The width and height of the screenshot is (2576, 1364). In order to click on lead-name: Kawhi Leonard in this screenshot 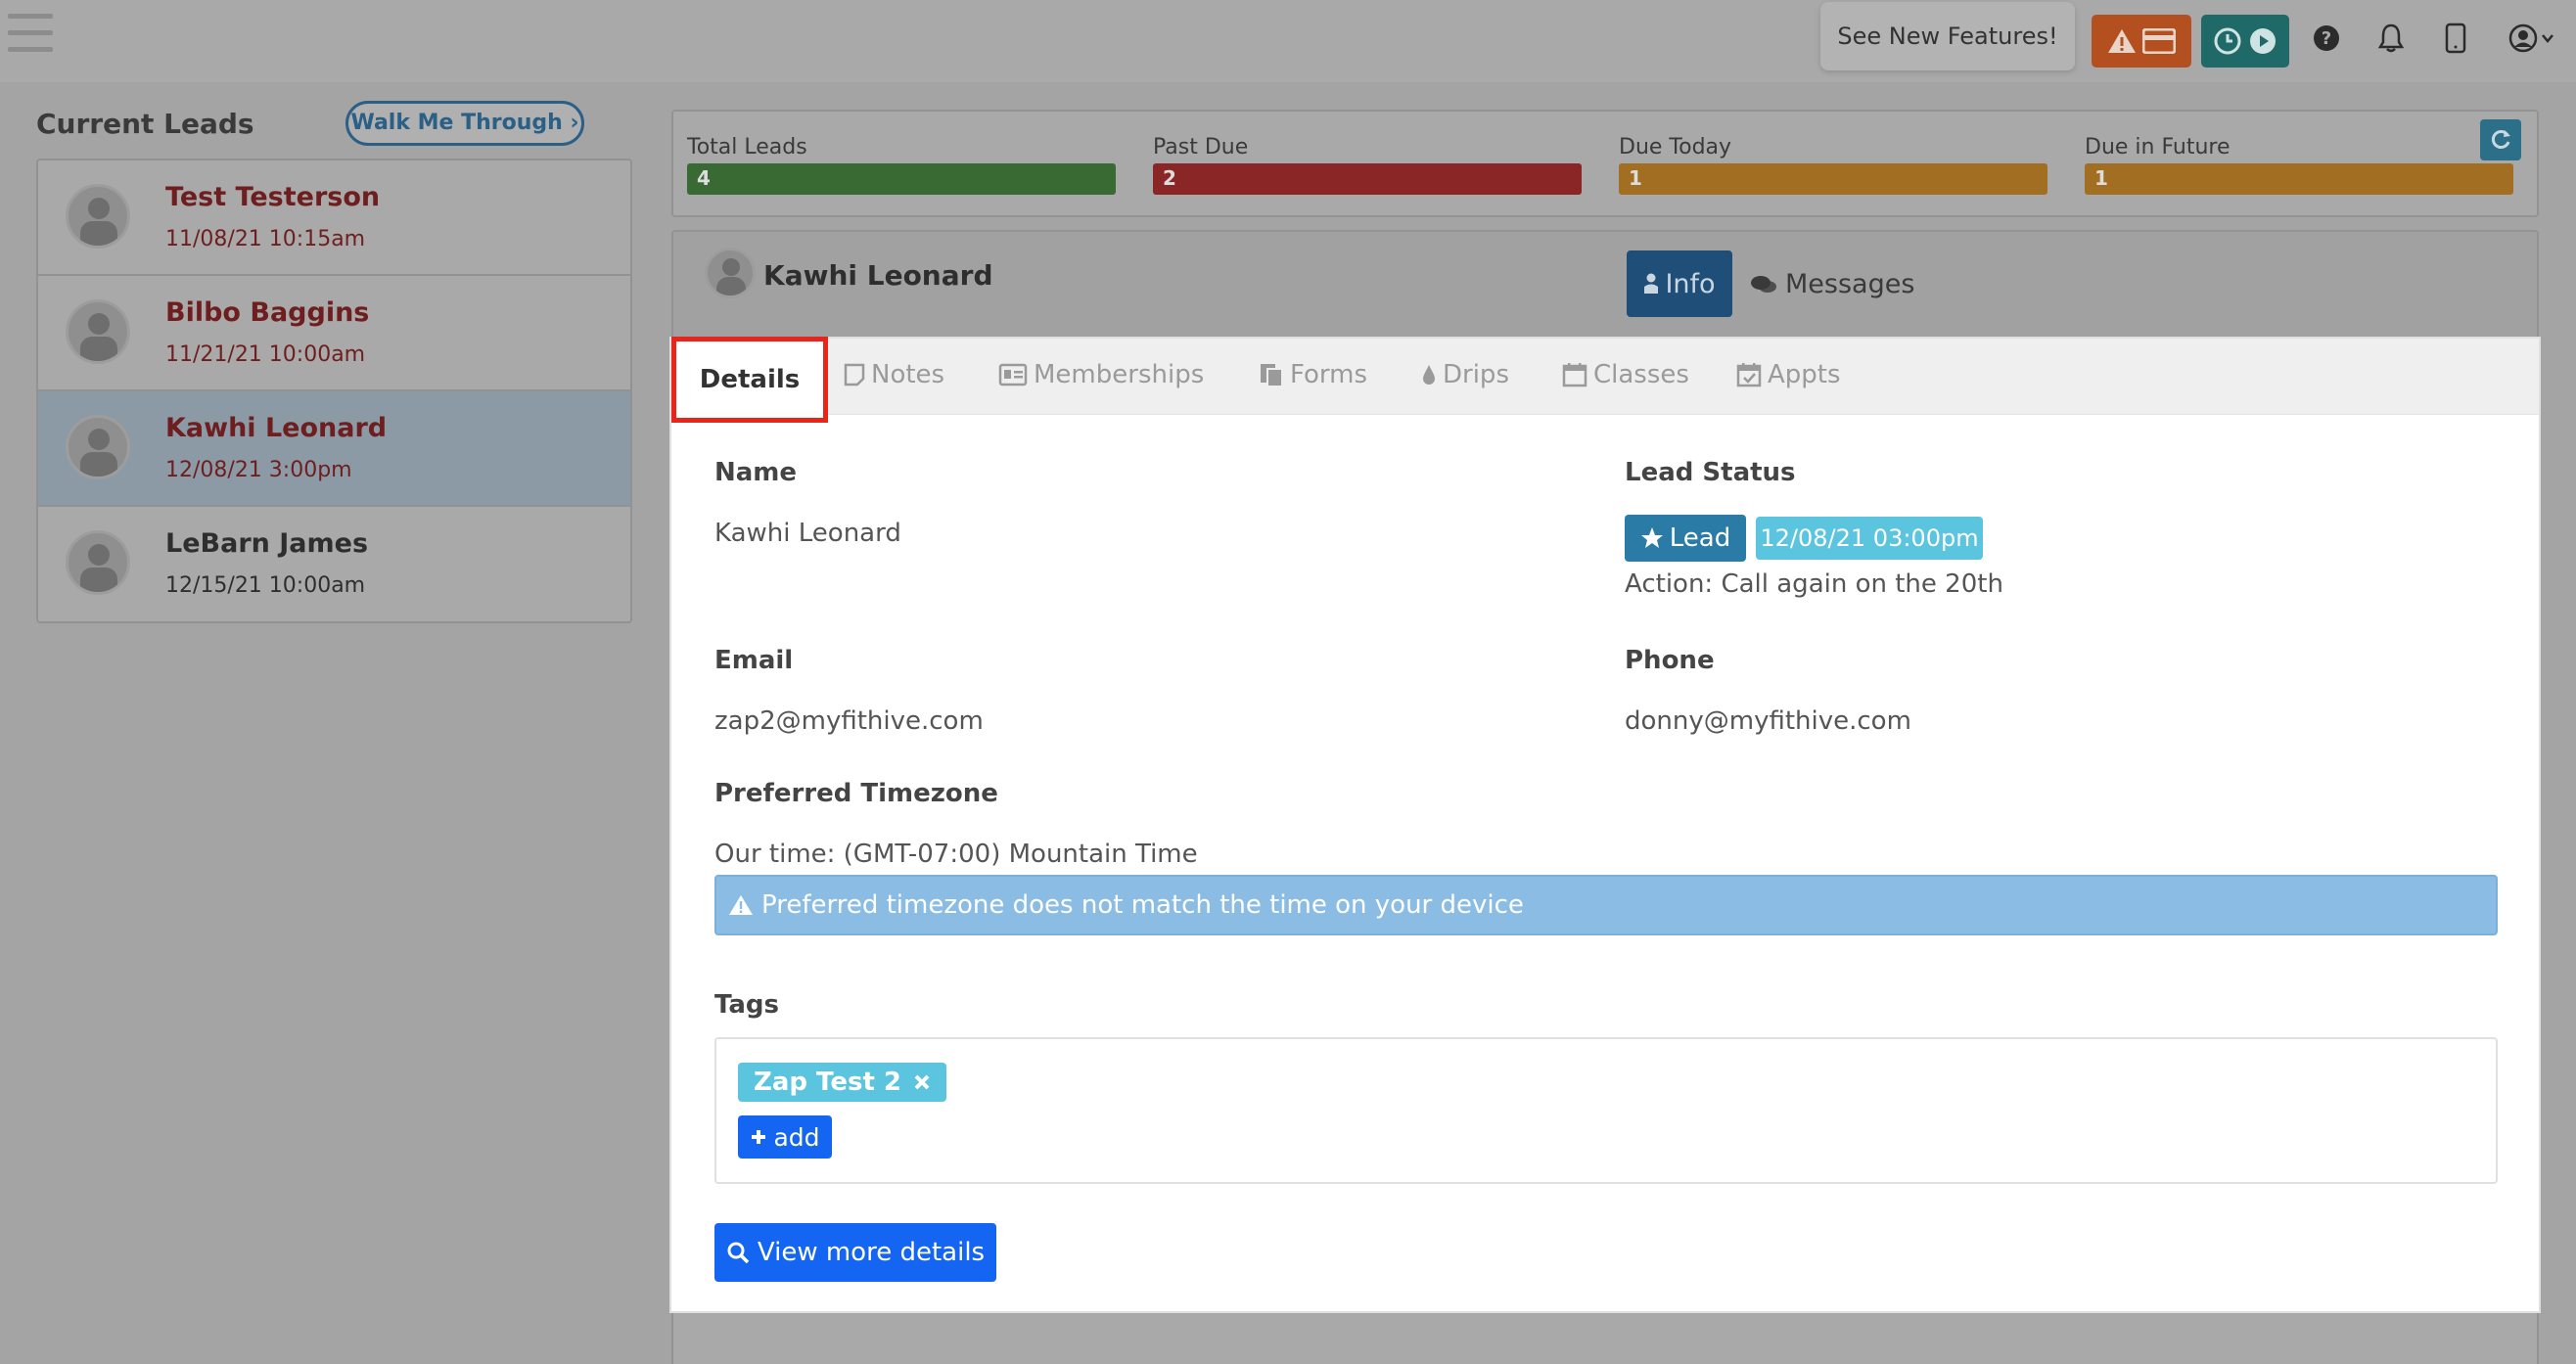, I will do `click(277, 428)`.